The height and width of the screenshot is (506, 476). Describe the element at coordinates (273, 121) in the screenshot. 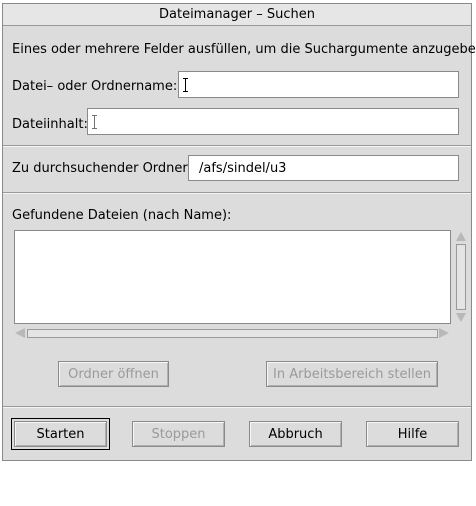

I see `content-field` at that location.